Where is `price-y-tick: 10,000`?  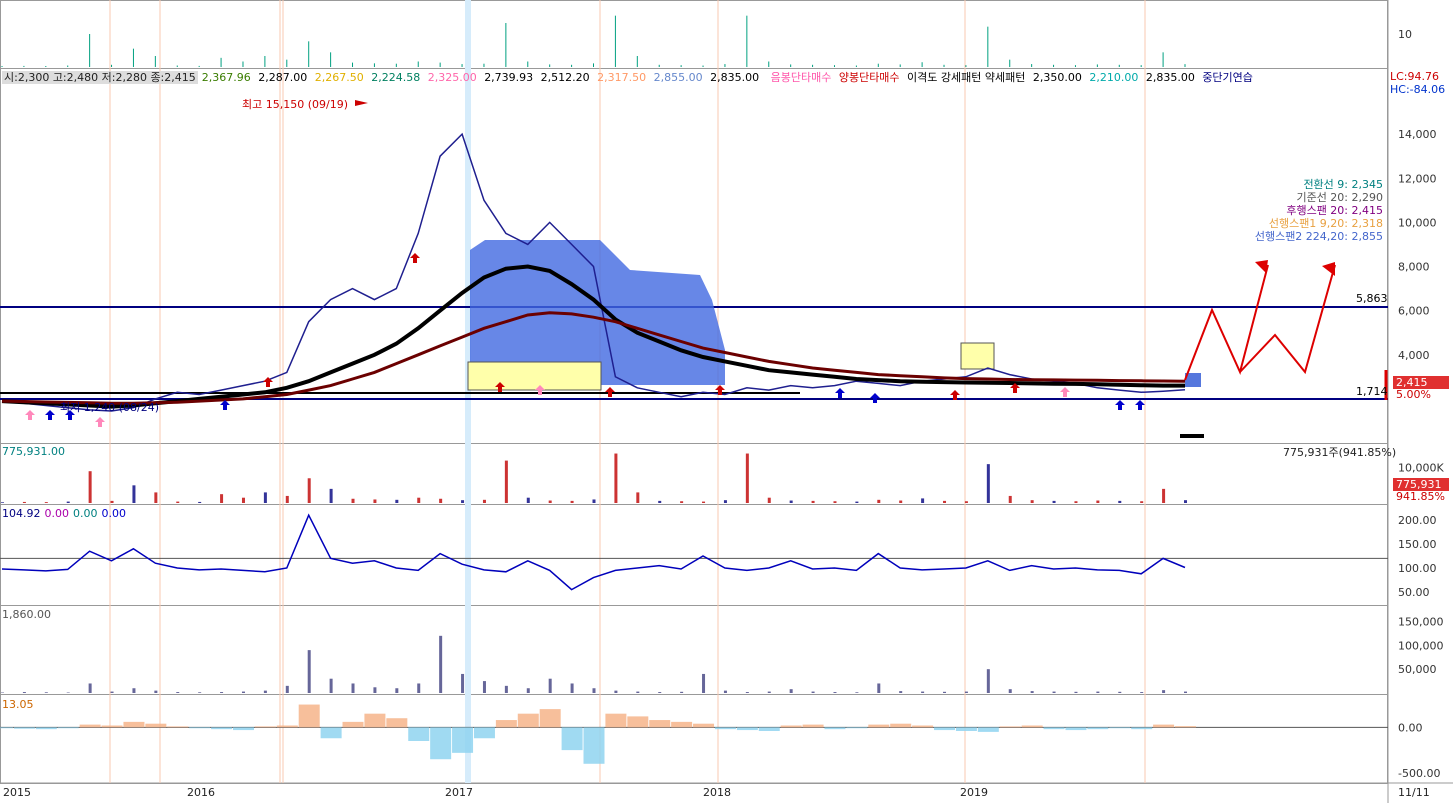 price-y-tick: 10,000 is located at coordinates (1417, 222).